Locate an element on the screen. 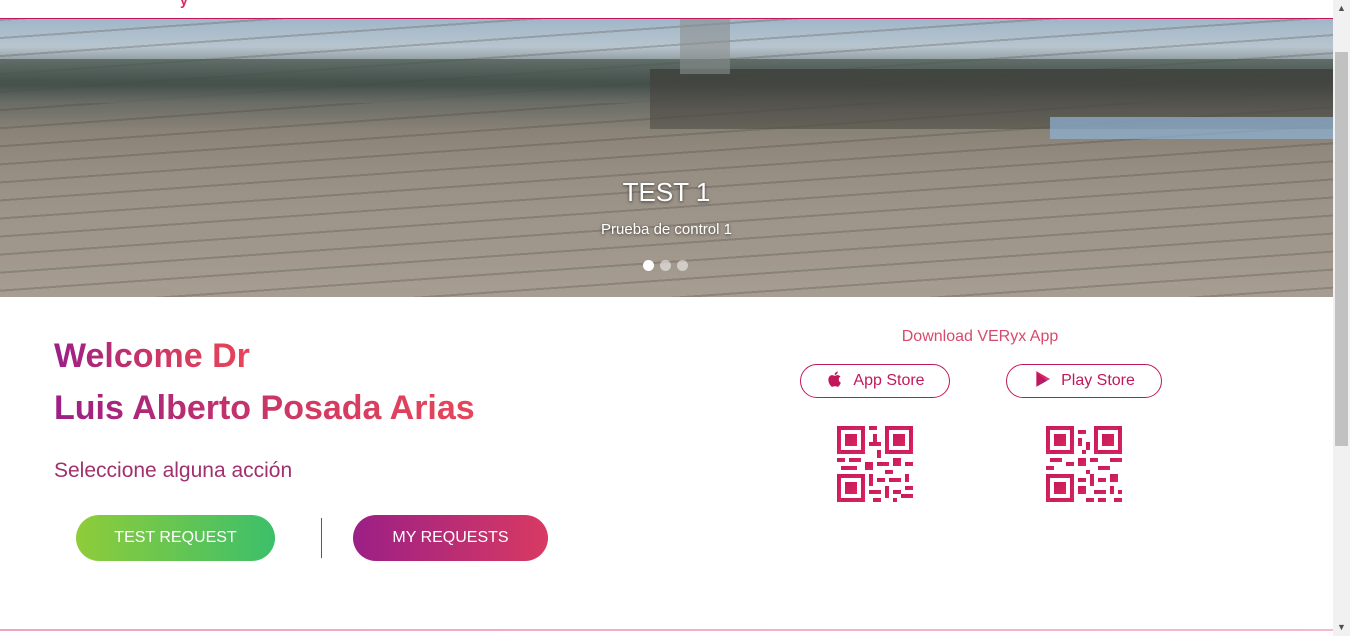 This screenshot has width=1350, height=636. top-navbar: y is located at coordinates (666, 9).